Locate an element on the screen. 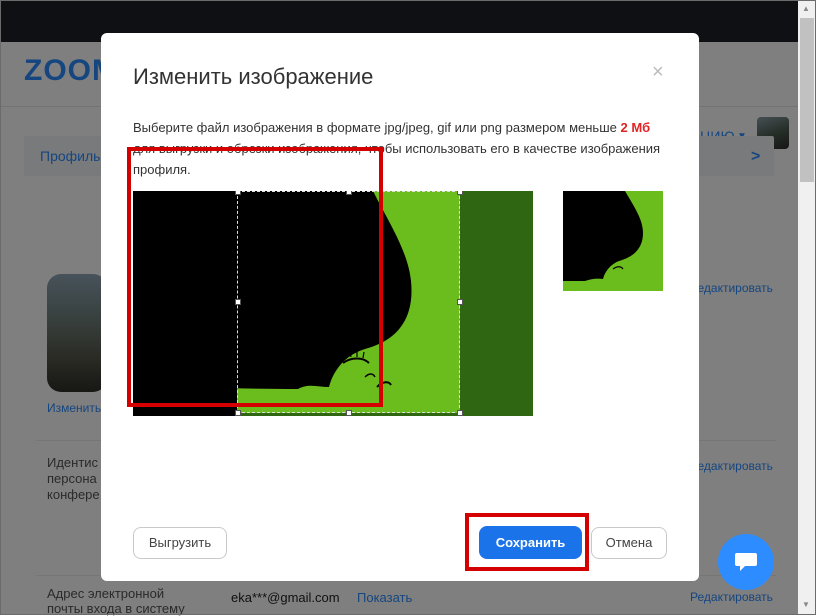 The height and width of the screenshot is (616, 816). chat-button is located at coordinates (746, 562).